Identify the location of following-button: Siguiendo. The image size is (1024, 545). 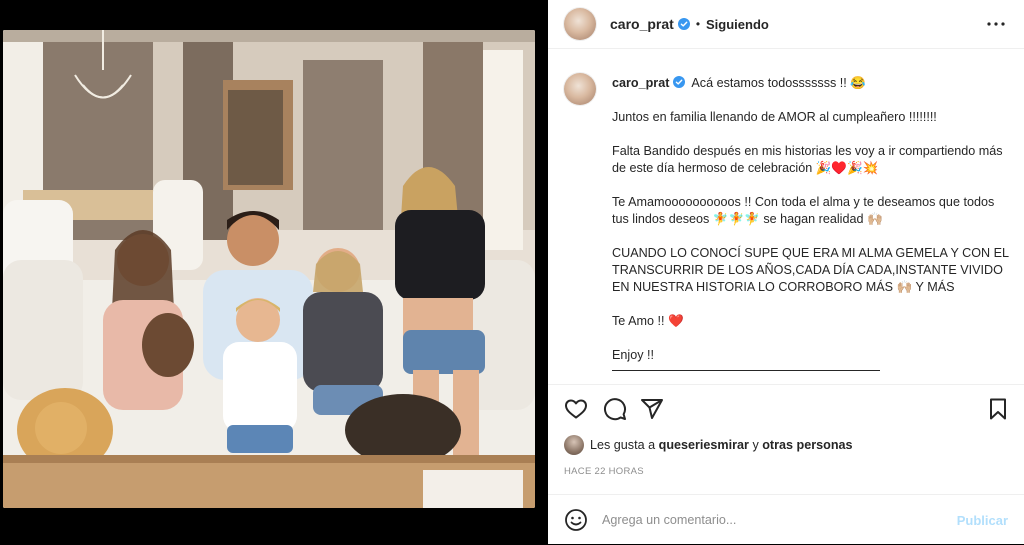
(737, 24).